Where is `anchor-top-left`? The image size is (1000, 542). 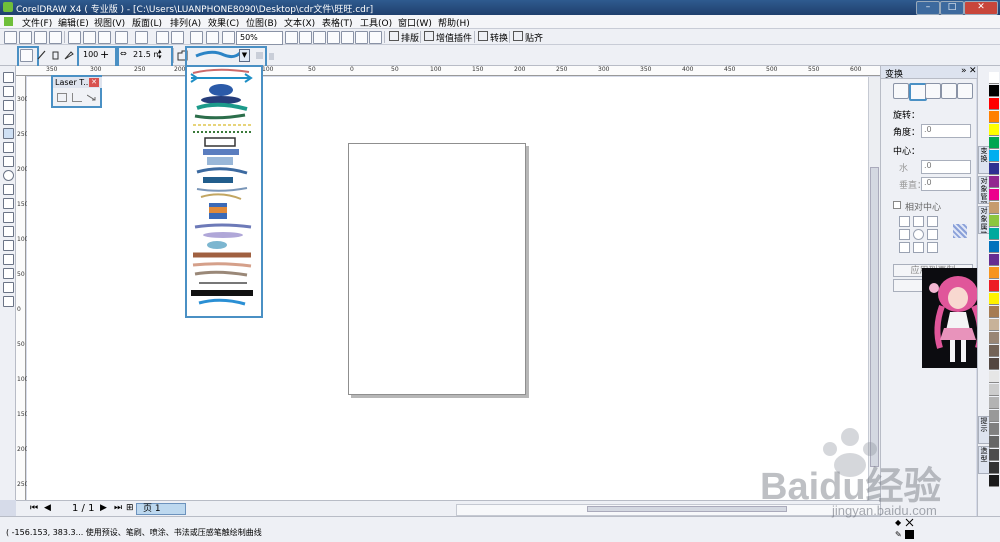 anchor-top-left is located at coordinates (904, 221).